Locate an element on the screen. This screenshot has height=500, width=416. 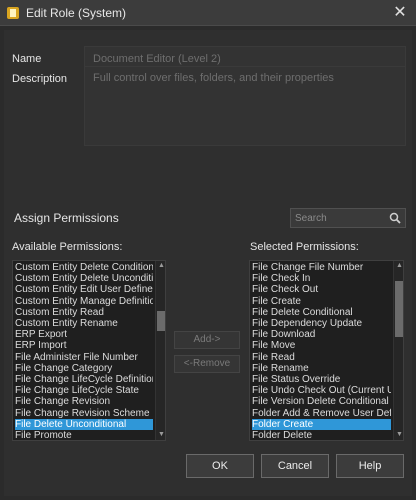
permission-list-item: File Move is located at coordinates (321, 345).